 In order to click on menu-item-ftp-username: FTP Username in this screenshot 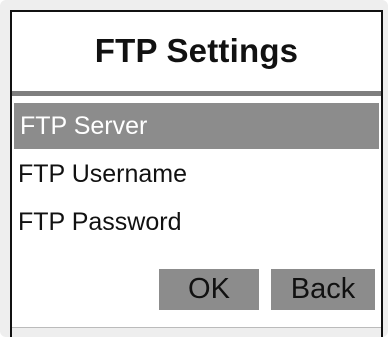, I will do `click(196, 174)`.